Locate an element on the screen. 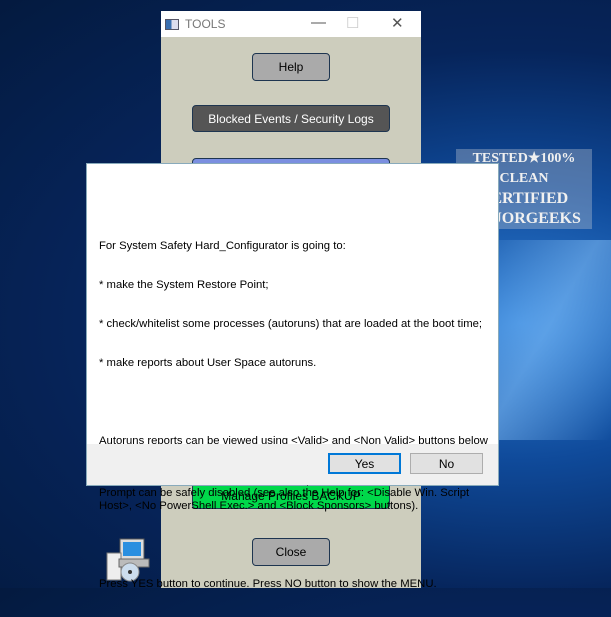  message-line: * make the System Restore Point; is located at coordinates (184, 285).